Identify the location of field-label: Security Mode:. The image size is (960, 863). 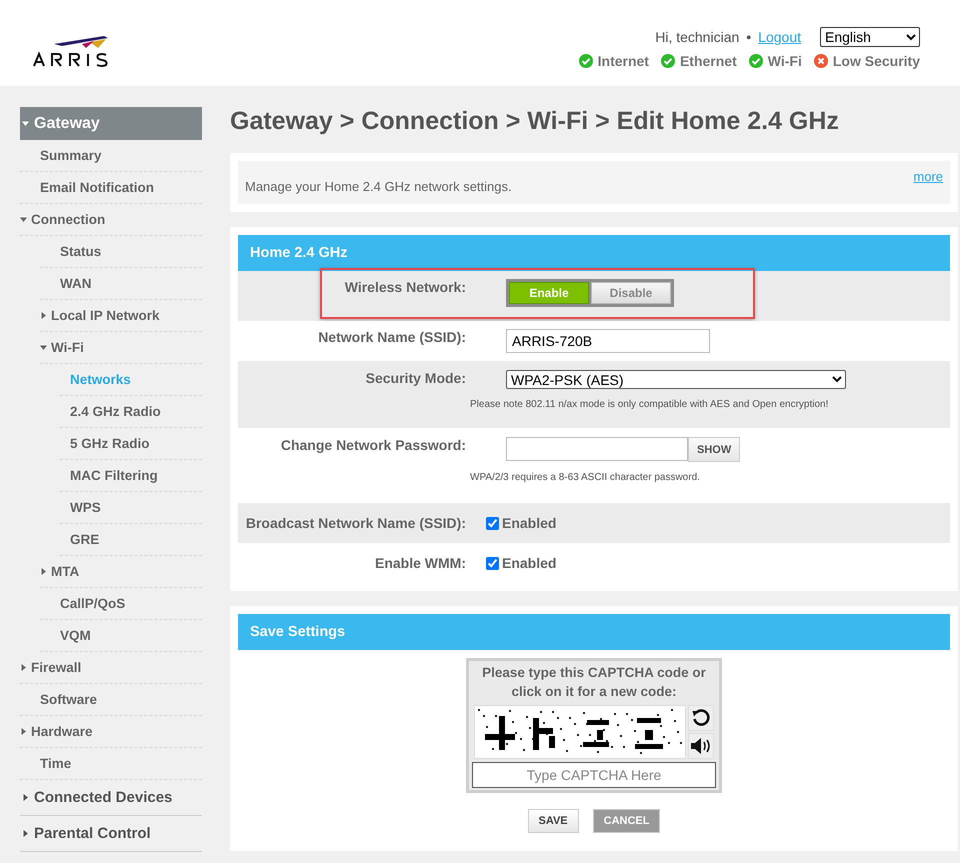
(415, 378).